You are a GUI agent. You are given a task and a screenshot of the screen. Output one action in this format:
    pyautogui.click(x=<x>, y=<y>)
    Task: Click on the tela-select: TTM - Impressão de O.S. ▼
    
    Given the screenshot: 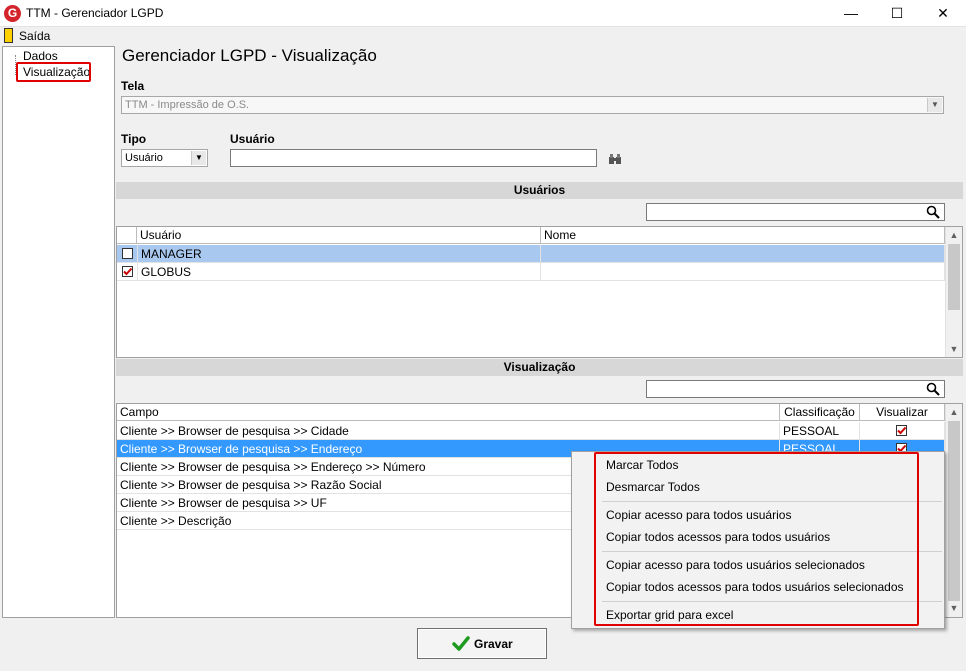 What is the action you would take?
    pyautogui.click(x=532, y=105)
    